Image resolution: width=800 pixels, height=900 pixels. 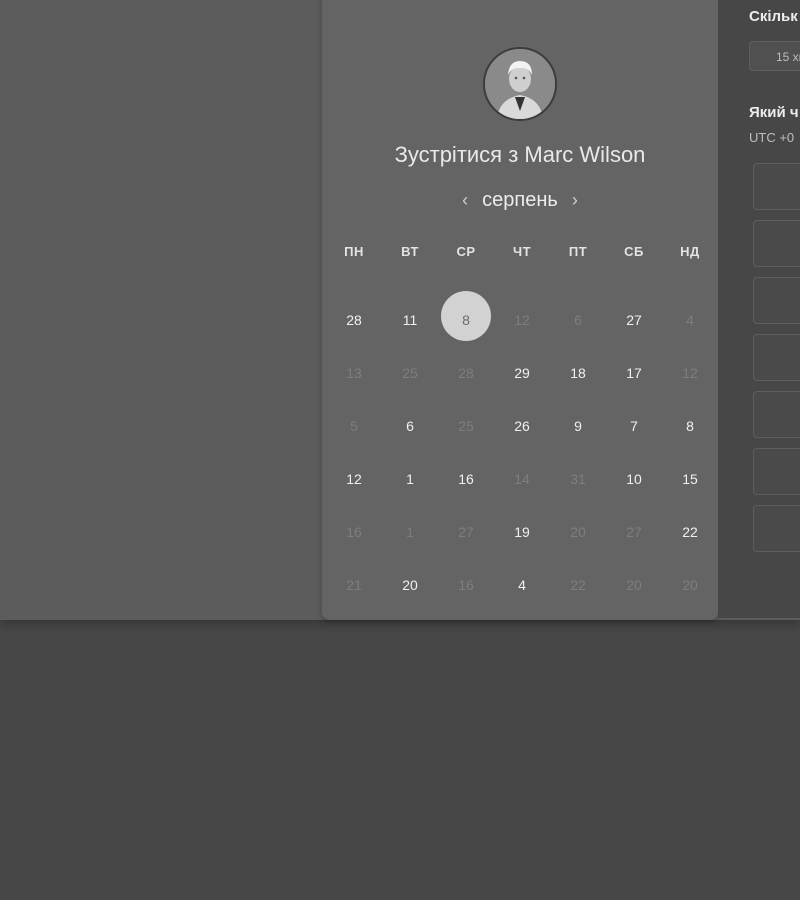 What do you see at coordinates (771, 137) in the screenshot?
I see `timezone-label: UTC +0` at bounding box center [771, 137].